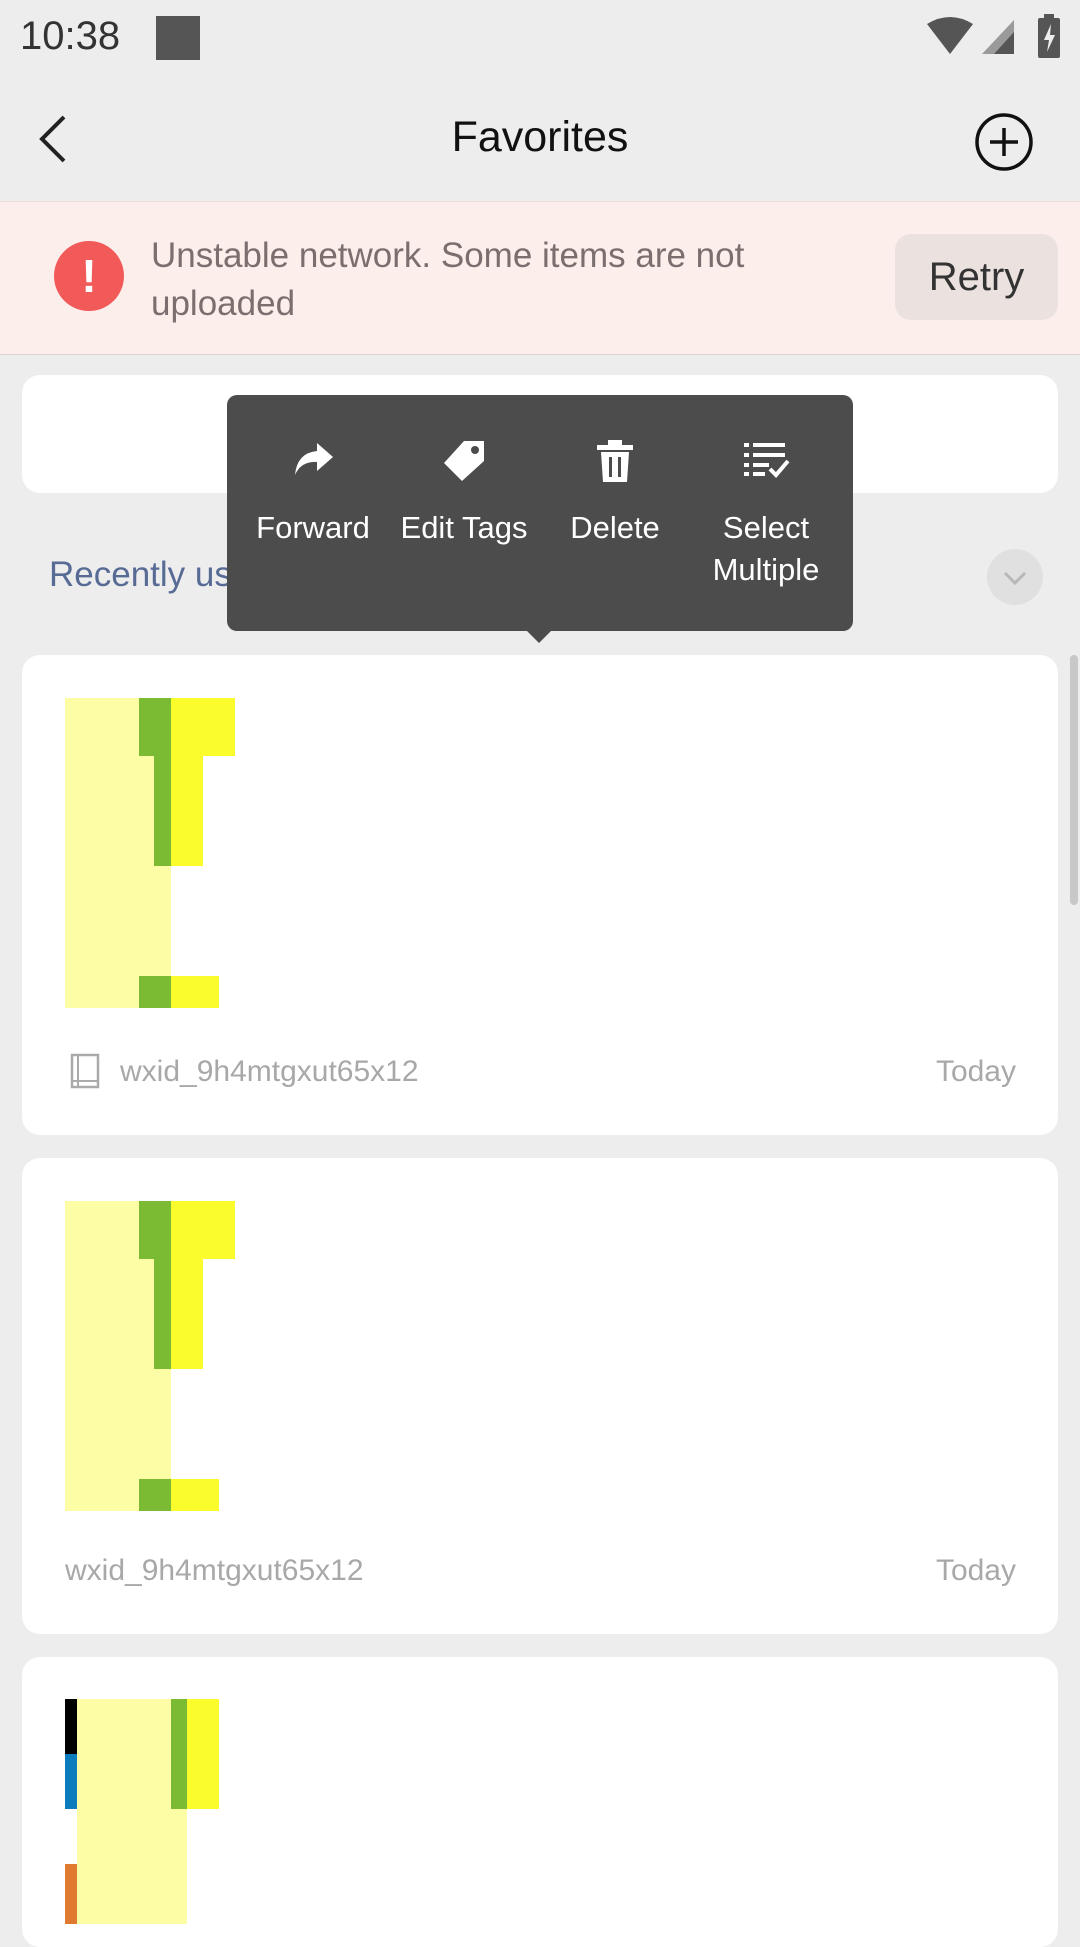  What do you see at coordinates (540, 39) in the screenshot?
I see `status-bar: 10:38` at bounding box center [540, 39].